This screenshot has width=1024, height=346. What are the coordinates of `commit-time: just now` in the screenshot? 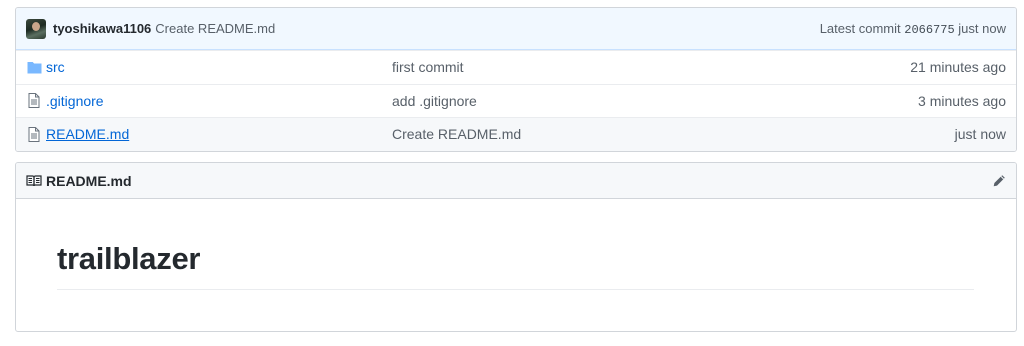 It's located at (982, 28).